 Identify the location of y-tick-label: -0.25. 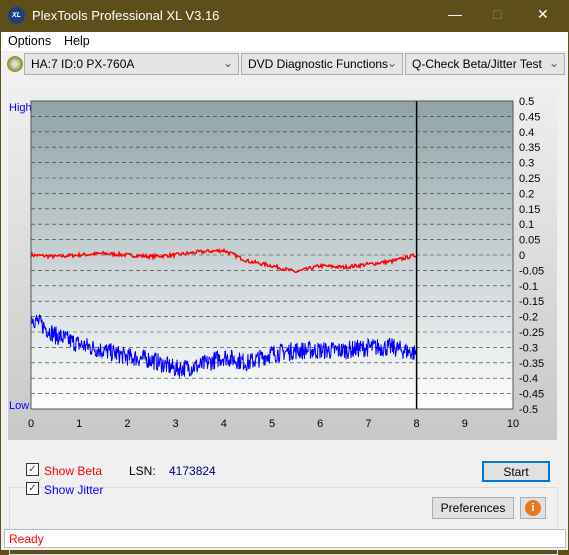
(531, 333).